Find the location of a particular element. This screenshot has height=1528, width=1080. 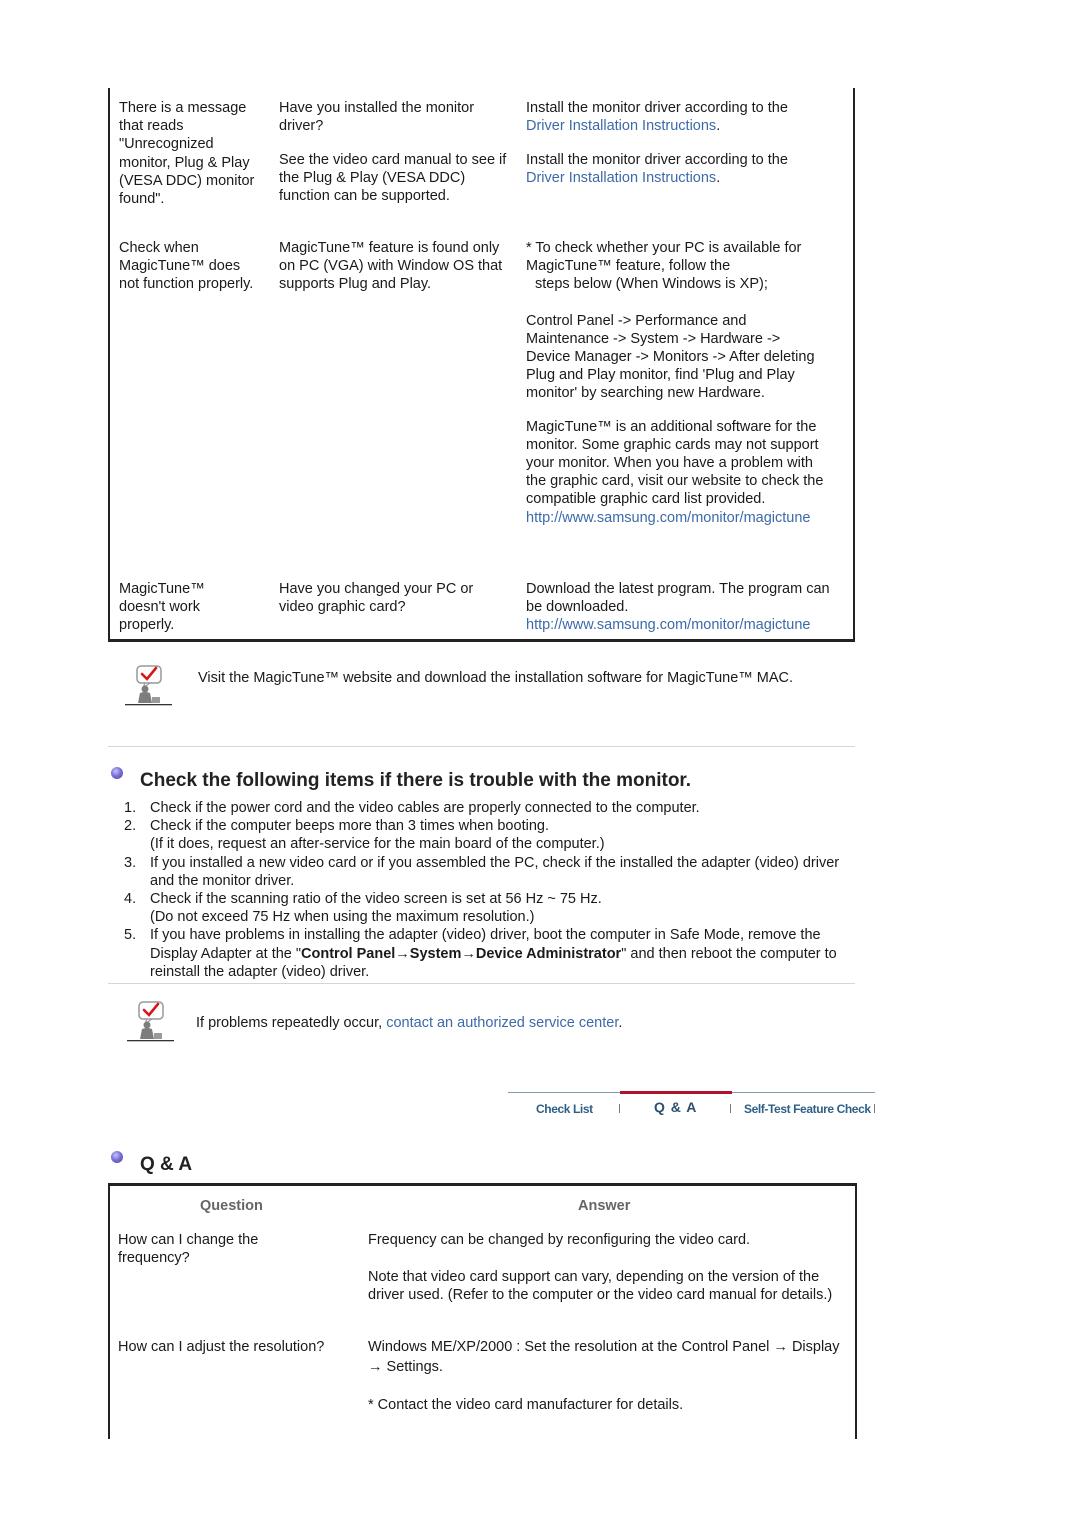

service-center-link: contact an authorized service center is located at coordinates (502, 1023).